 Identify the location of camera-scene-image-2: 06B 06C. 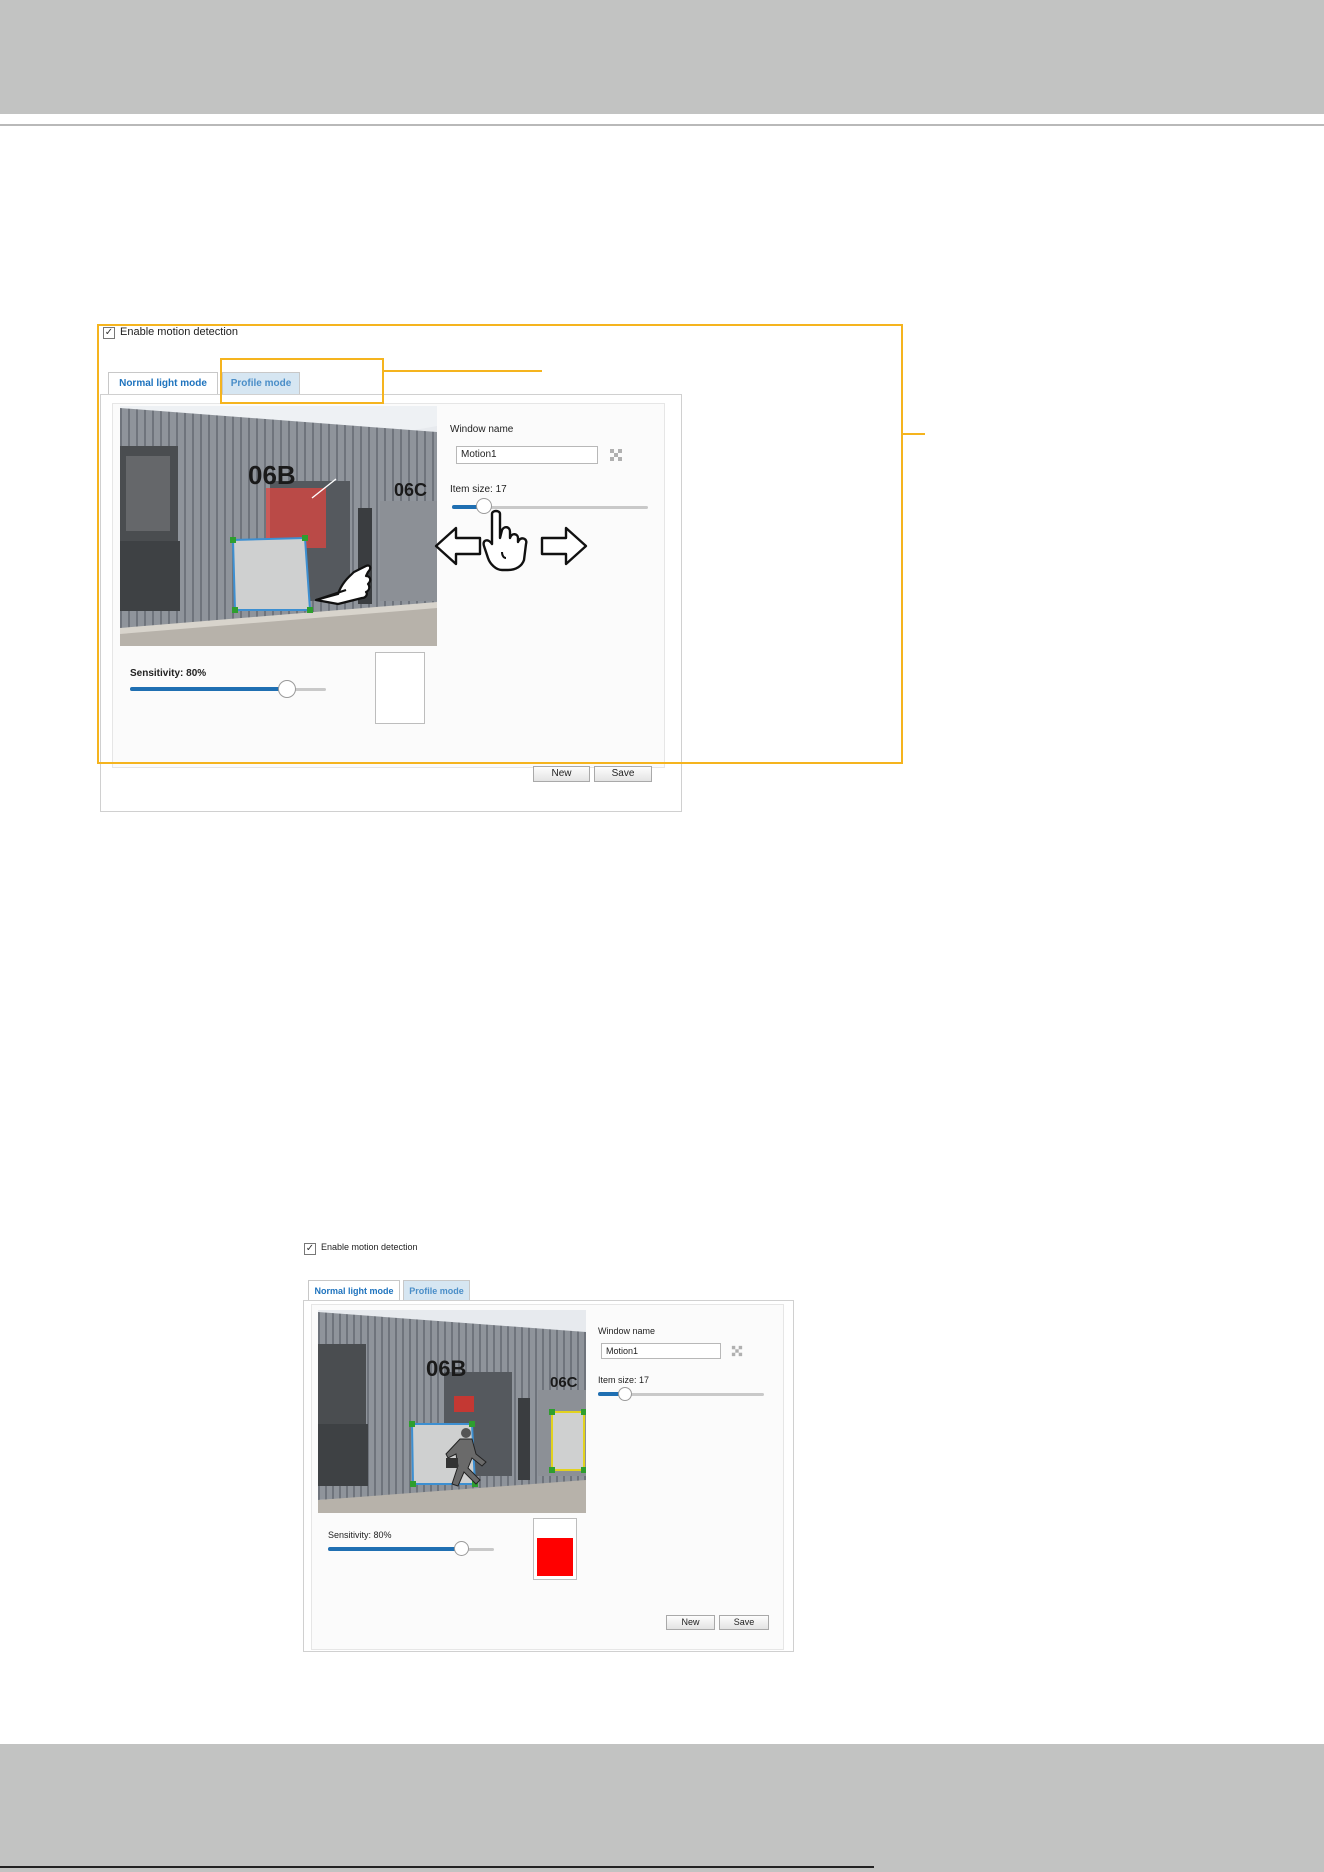
(452, 1411).